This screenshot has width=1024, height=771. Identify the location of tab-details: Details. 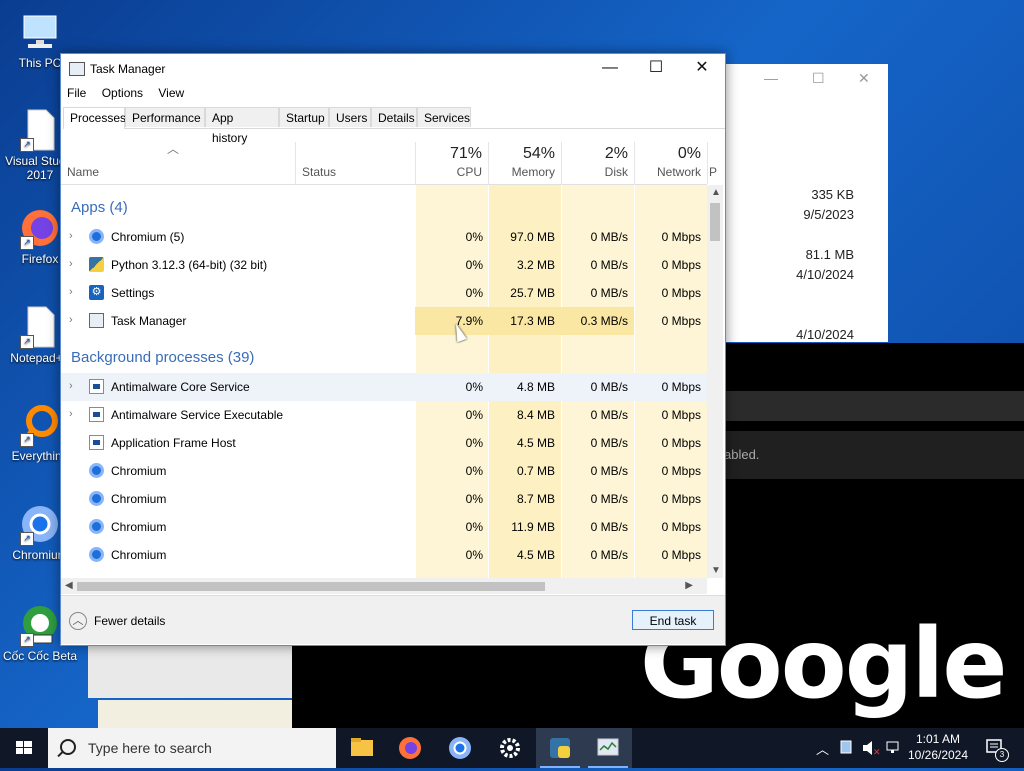
(394, 117).